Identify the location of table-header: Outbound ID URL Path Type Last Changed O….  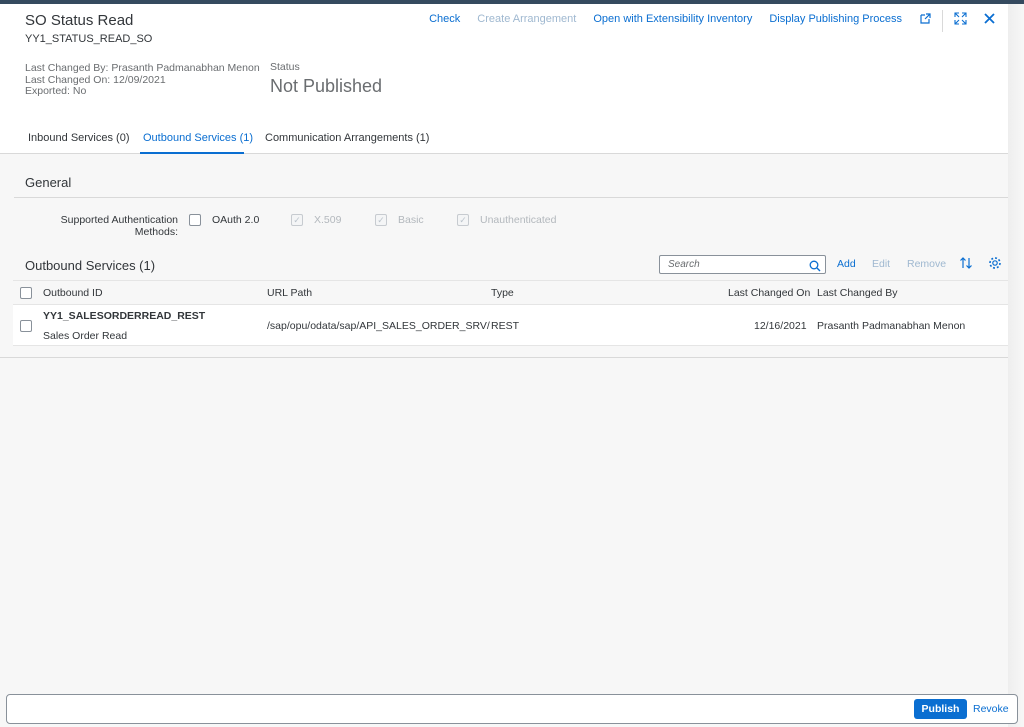
(512, 293).